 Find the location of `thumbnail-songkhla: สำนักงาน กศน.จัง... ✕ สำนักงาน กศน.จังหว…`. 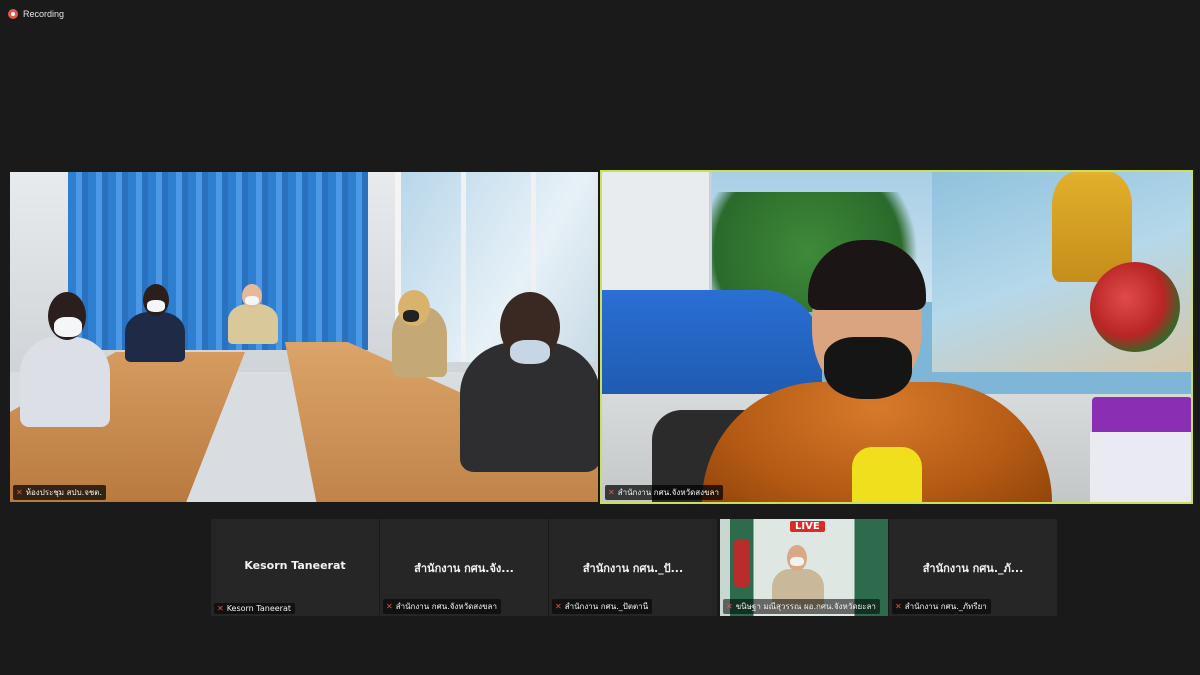

thumbnail-songkhla: สำนักงาน กศน.จัง... ✕ สำนักงาน กศน.จังหว… is located at coordinates (464, 567).